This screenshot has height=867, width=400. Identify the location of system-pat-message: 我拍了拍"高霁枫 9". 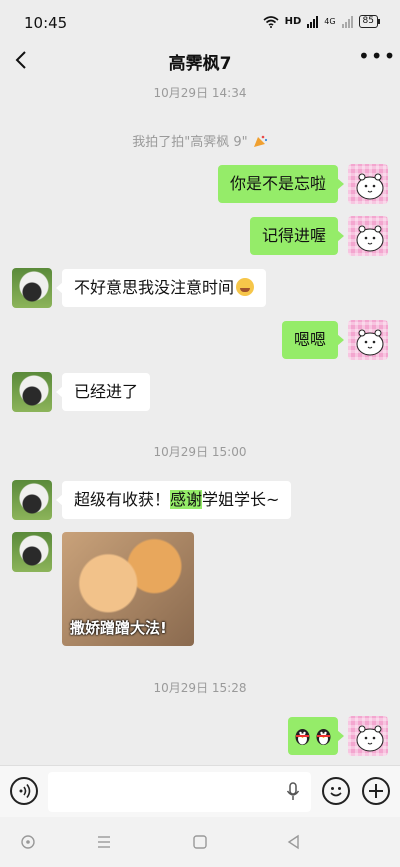
(200, 140).